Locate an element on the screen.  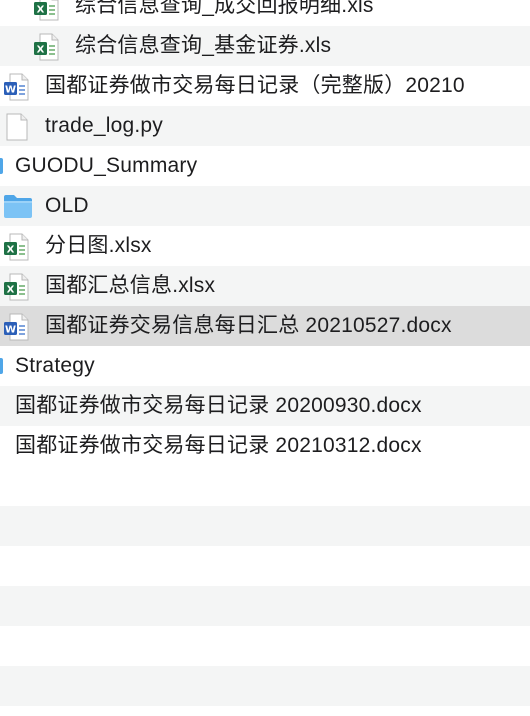
file-name: 国都证券交易信息每日汇总 20210527.docx is located at coordinates (248, 325).